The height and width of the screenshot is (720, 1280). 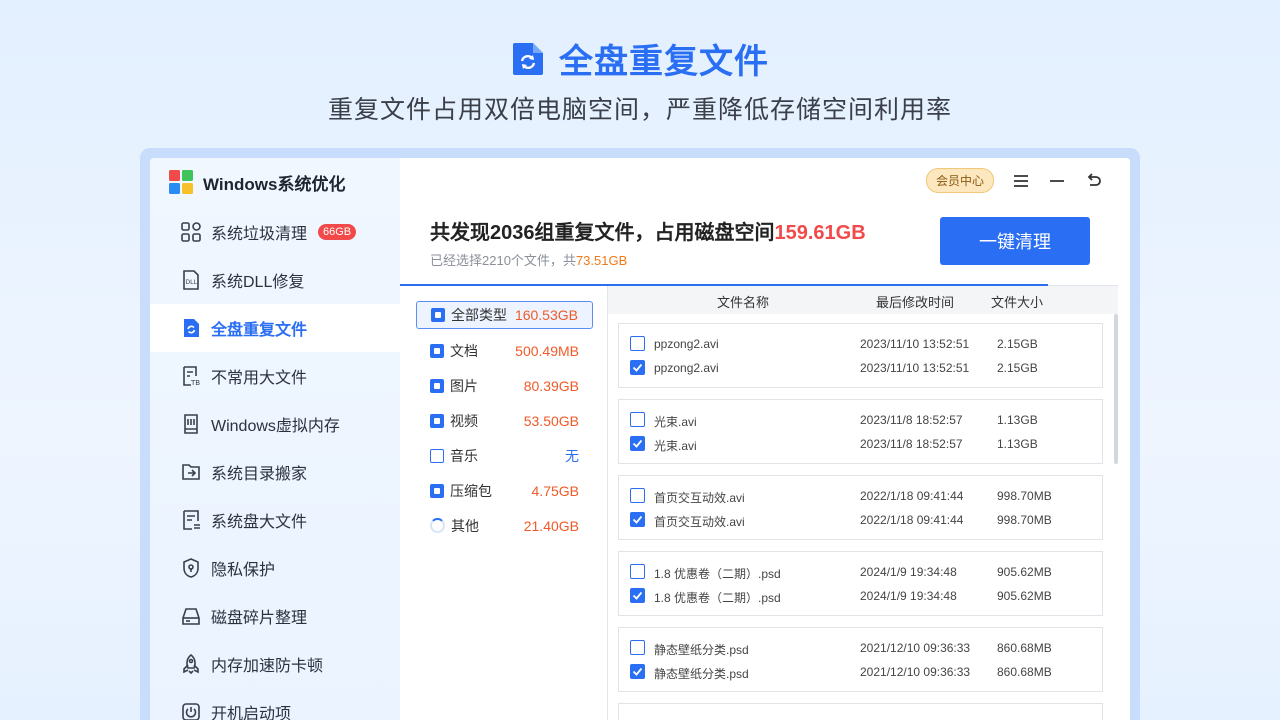 What do you see at coordinates (181, 182) in the screenshot?
I see `windows-logo-icon` at bounding box center [181, 182].